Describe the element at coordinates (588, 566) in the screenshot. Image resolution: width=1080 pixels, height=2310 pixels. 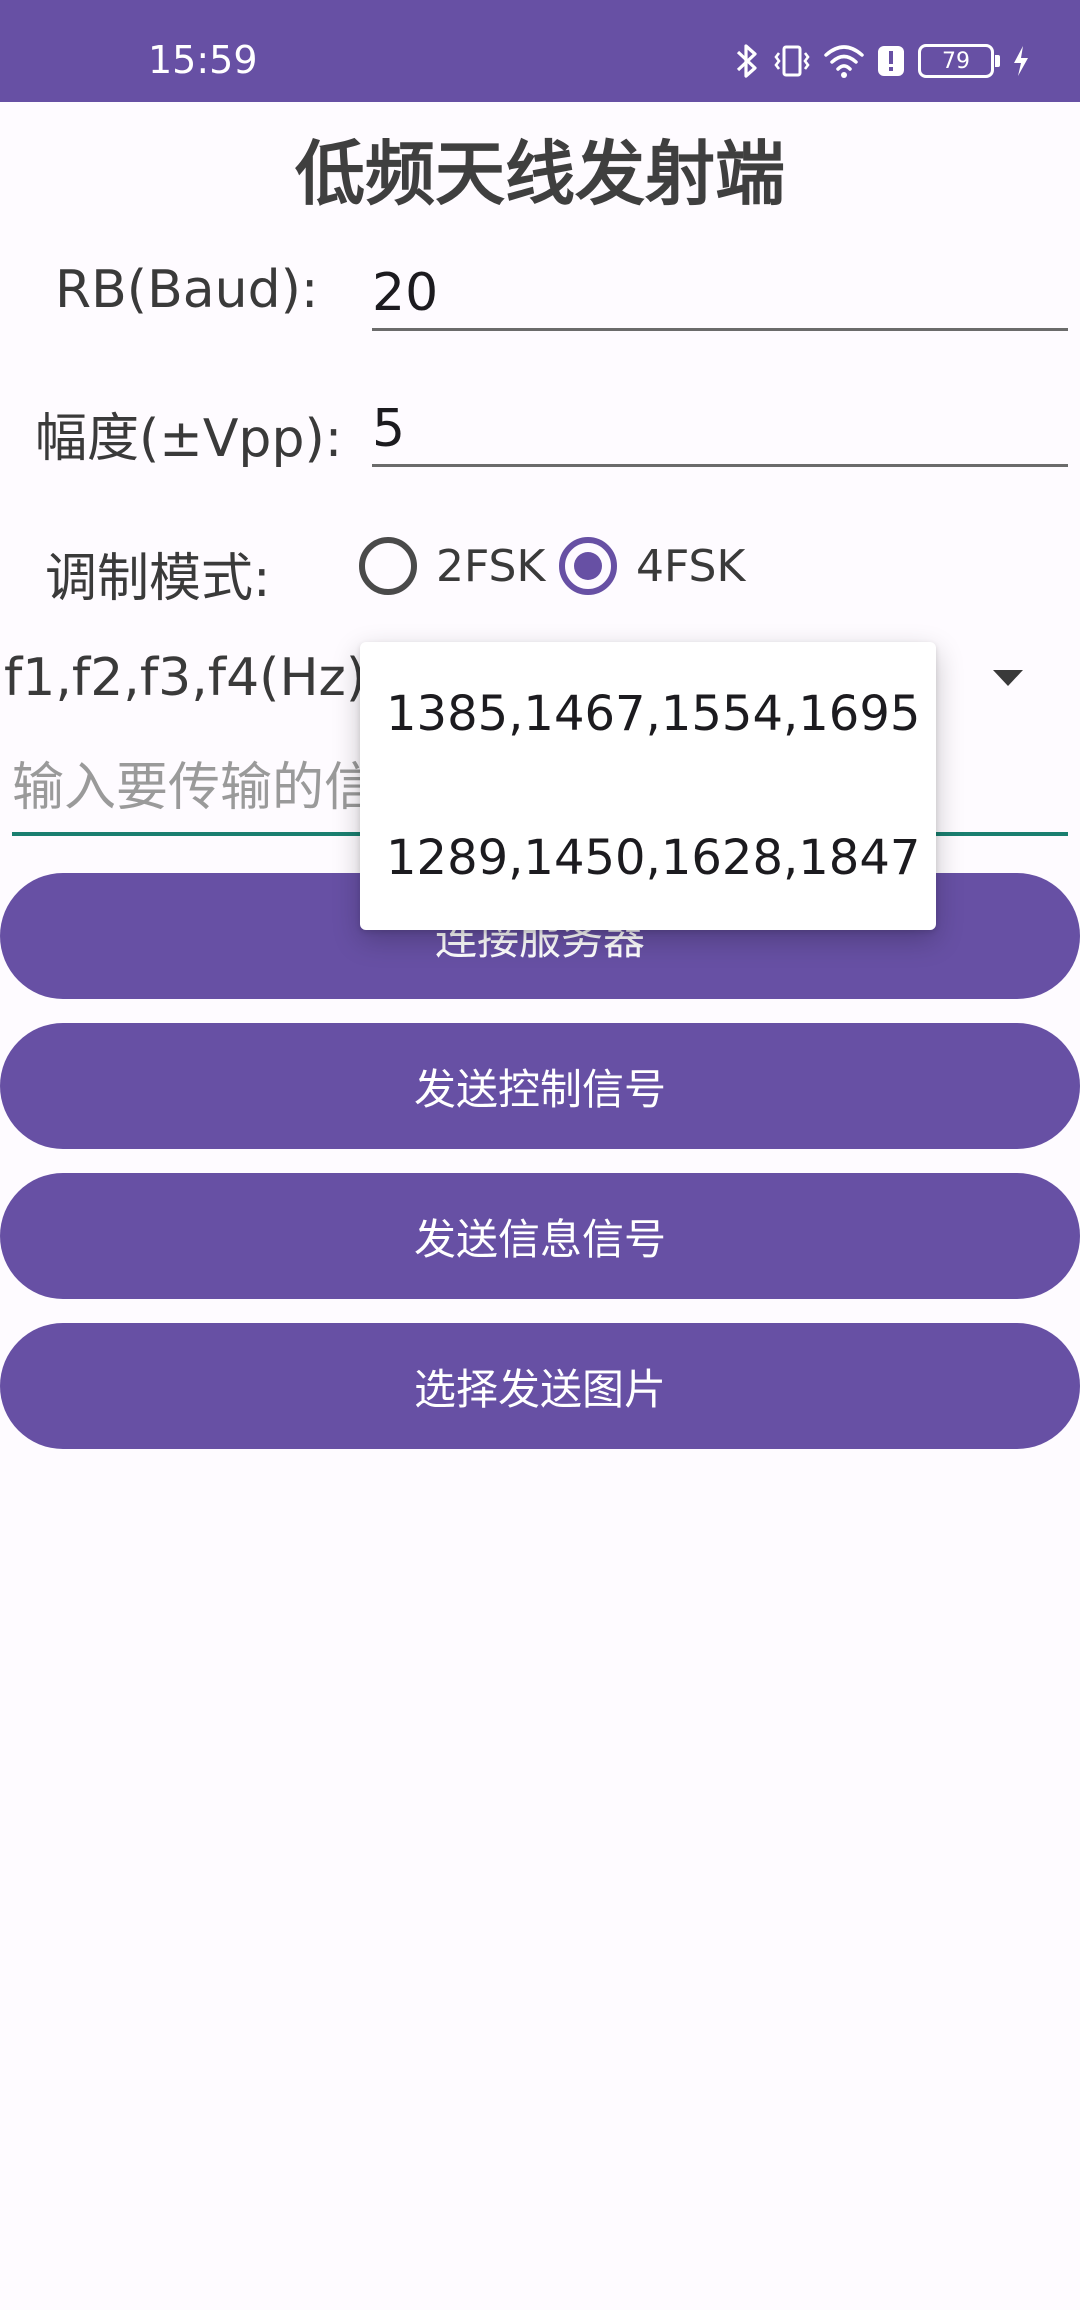
I see `radio-4fsk` at that location.